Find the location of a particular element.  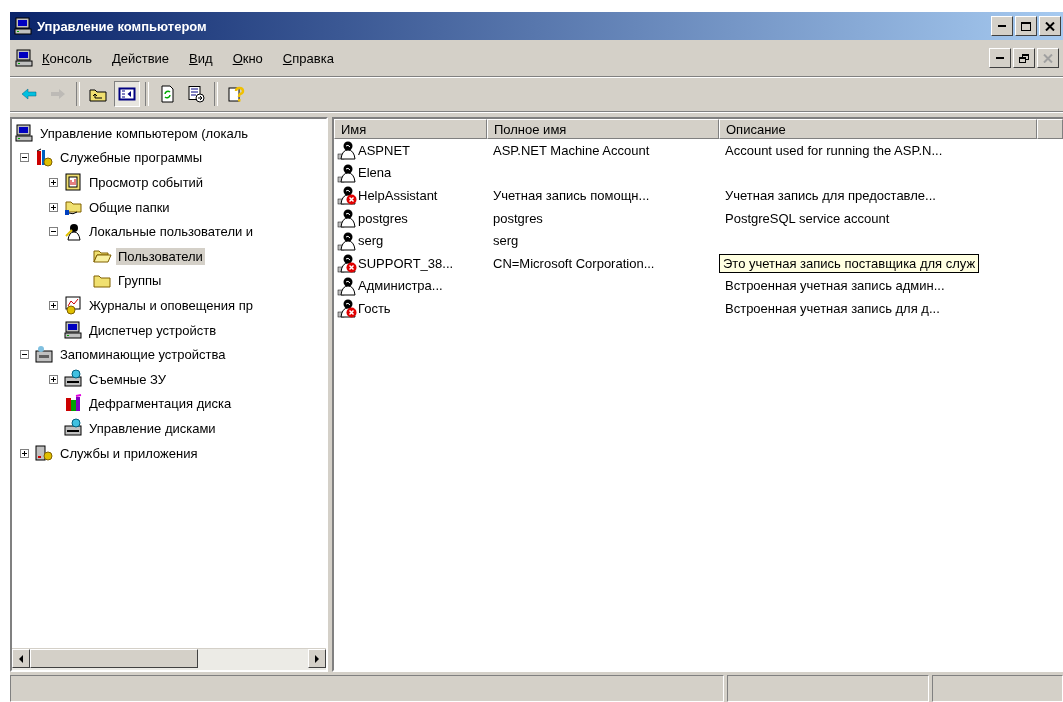

maximize-button is located at coordinates (1026, 26).